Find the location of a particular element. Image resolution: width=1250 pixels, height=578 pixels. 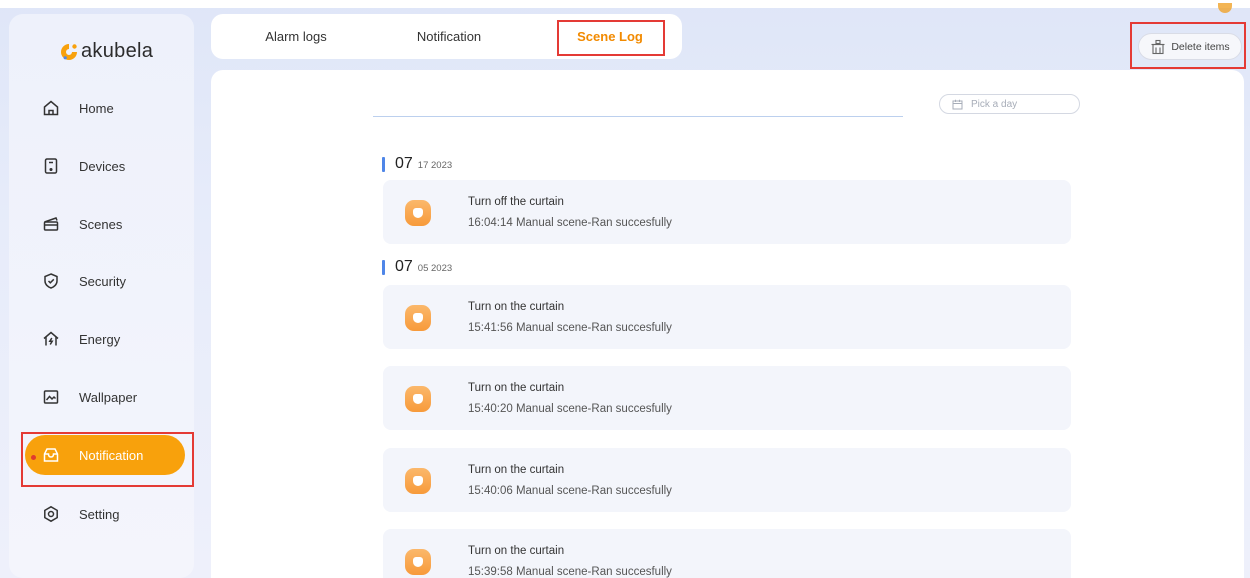

sidebar-item-scenes: Scenes is located at coordinates (105, 224).